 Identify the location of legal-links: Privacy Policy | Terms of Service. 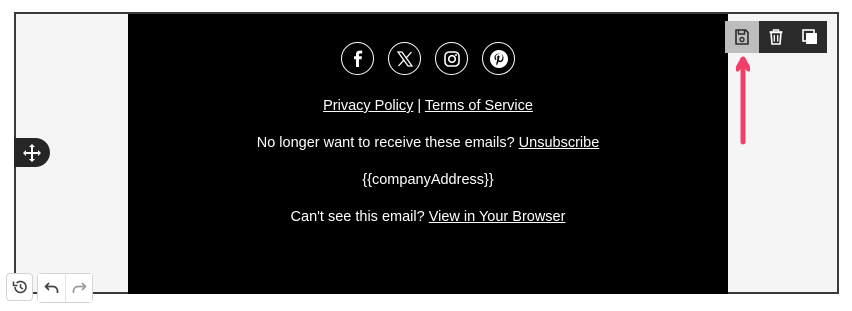
(428, 106).